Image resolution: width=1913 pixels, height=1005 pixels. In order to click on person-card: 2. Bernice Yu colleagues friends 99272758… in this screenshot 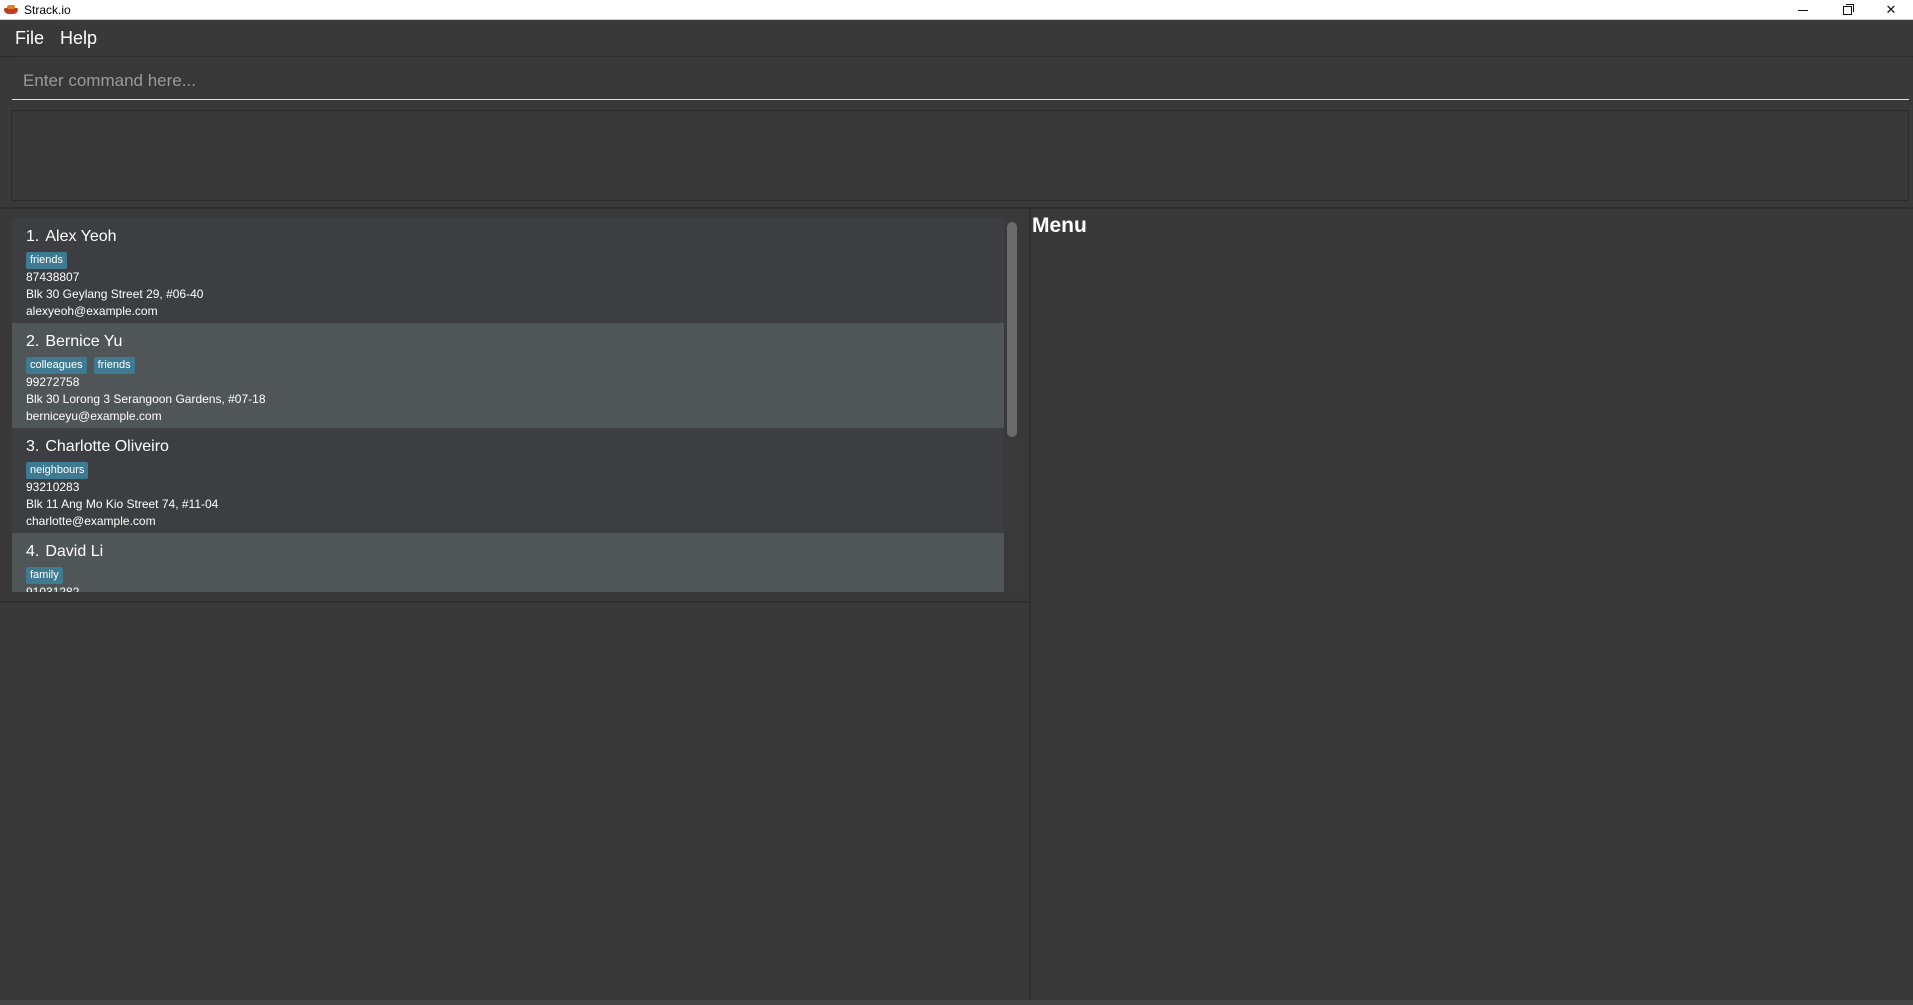, I will do `click(508, 375)`.